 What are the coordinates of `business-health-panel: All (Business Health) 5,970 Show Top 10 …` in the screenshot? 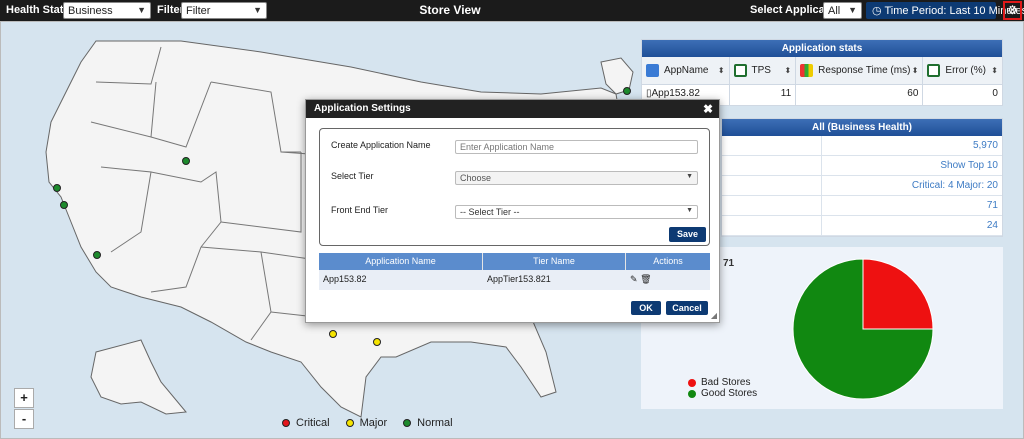 It's located at (862, 177).